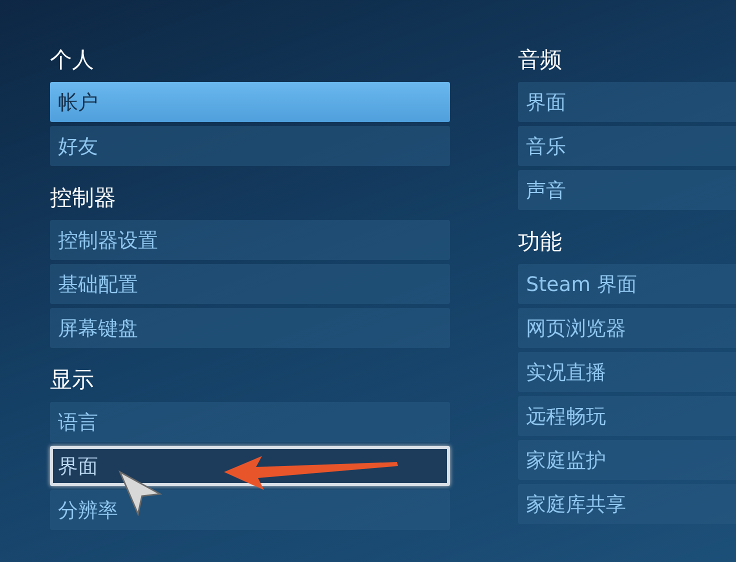 The width and height of the screenshot is (736, 562). What do you see at coordinates (627, 460) in the screenshot?
I see `settings-item: 家庭监护` at bounding box center [627, 460].